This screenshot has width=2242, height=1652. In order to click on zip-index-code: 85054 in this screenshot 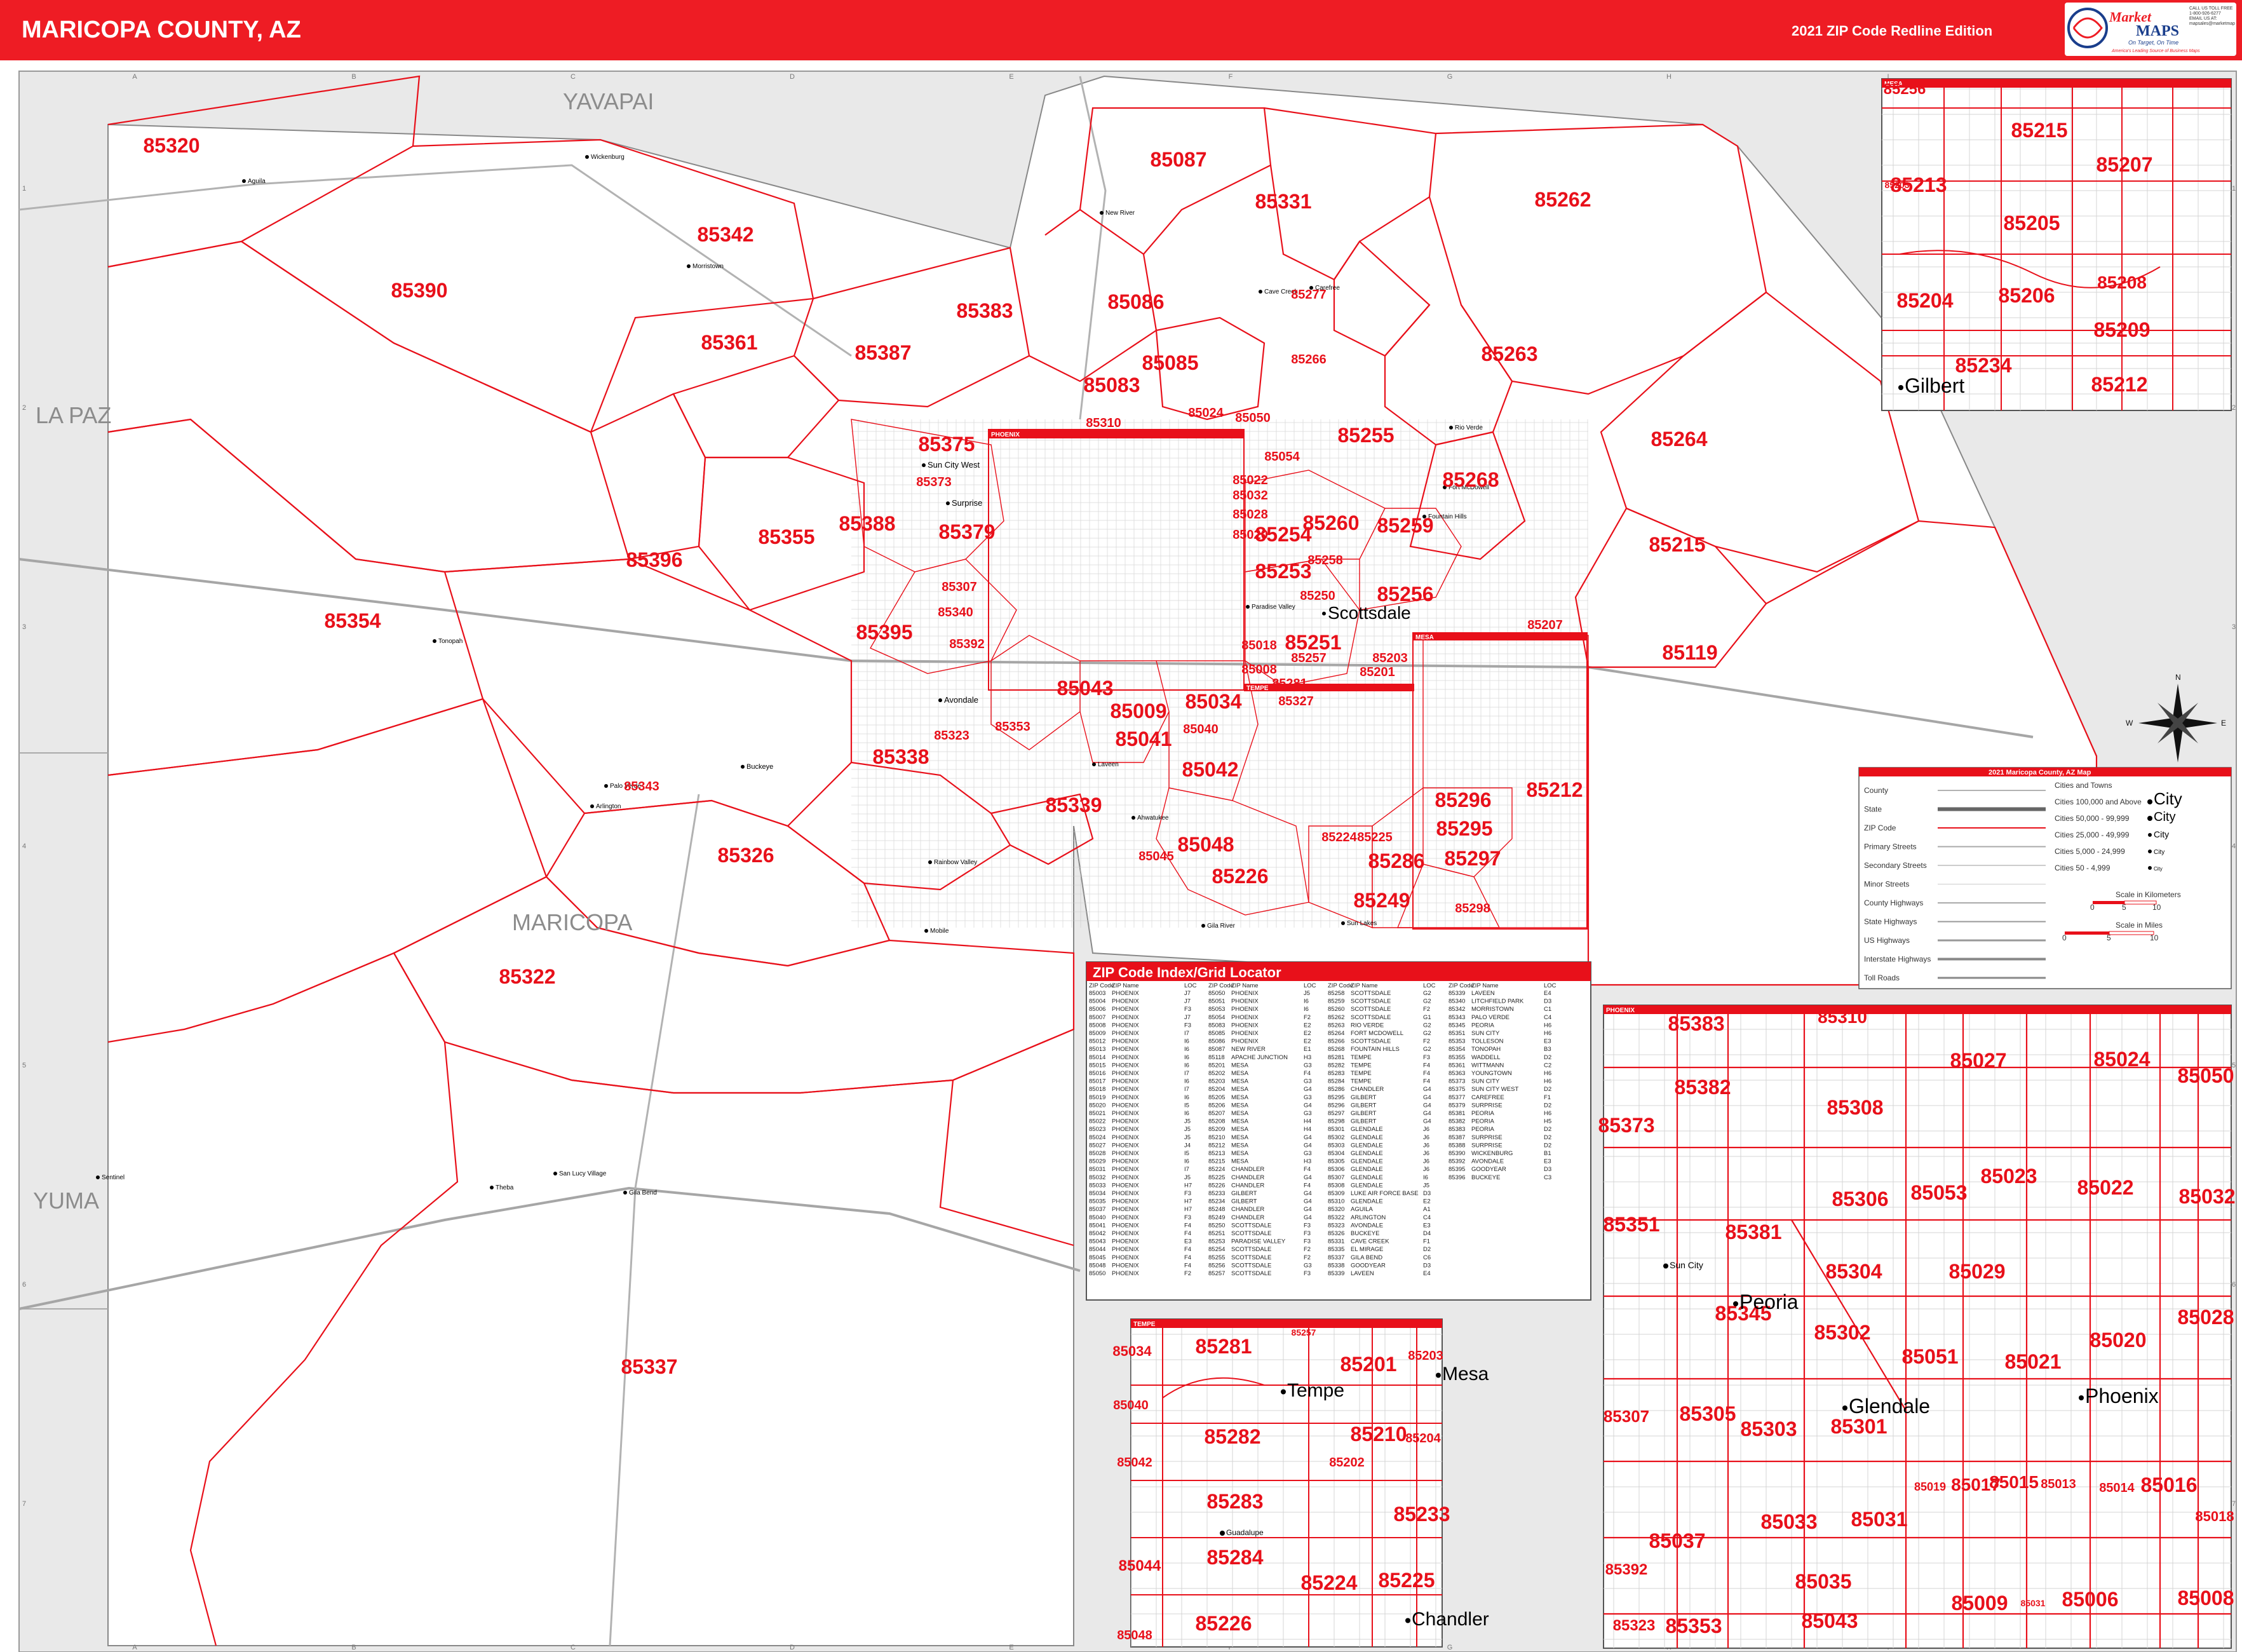, I will do `click(1216, 1018)`.